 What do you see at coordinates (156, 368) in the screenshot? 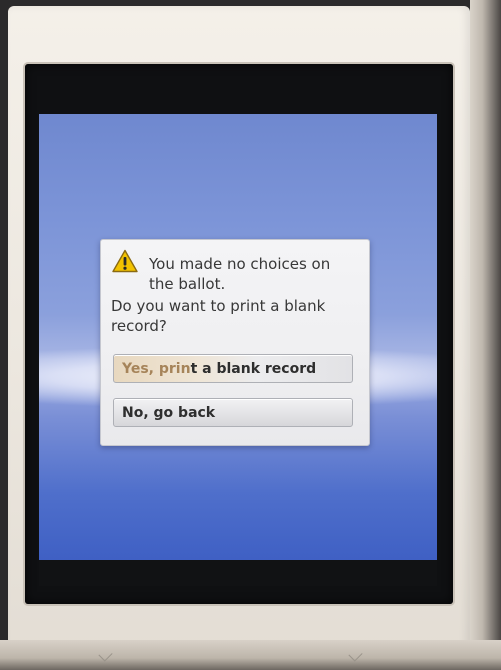
I see `print-blank-record-label-start: Yes, prin` at bounding box center [156, 368].